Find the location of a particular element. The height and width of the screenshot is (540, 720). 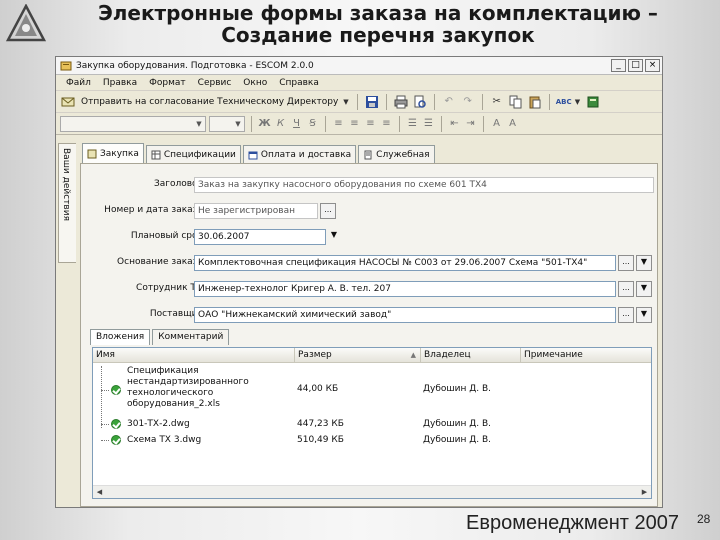

basis-dropdown-button: ▼ is located at coordinates (644, 263).